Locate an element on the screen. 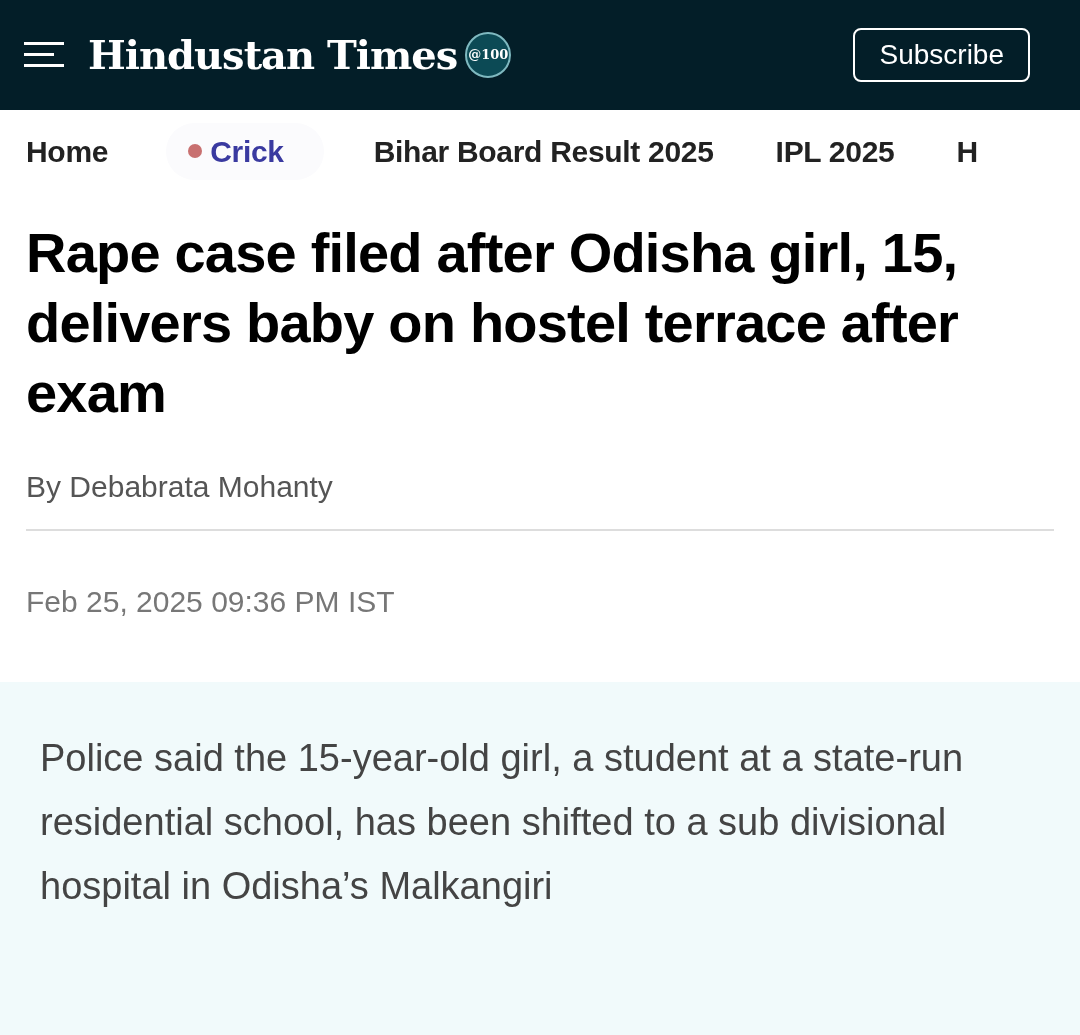  nav-link: Home is located at coordinates (67, 151).